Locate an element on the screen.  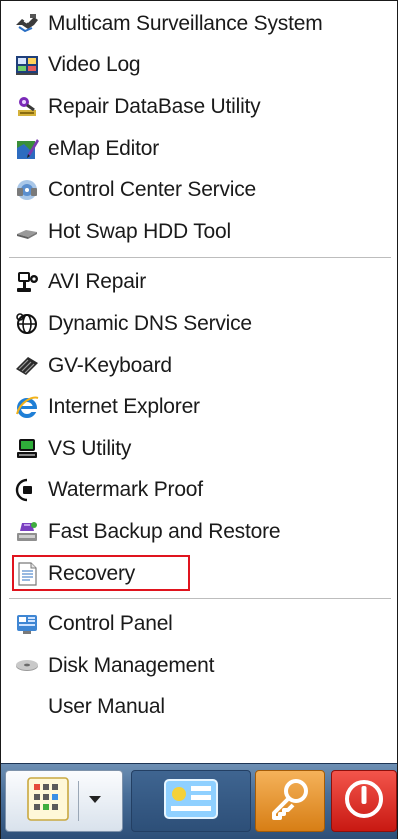
menu-item-video-log: Video Log is located at coordinates (199, 66).